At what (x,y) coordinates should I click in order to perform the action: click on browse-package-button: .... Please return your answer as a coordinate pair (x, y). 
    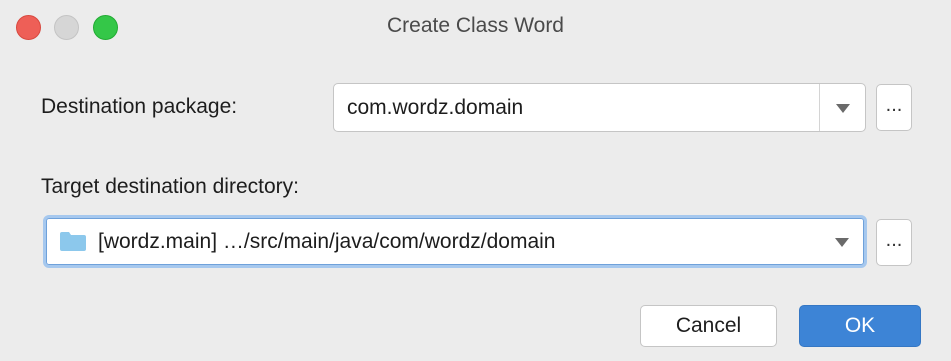
    Looking at the image, I should click on (894, 107).